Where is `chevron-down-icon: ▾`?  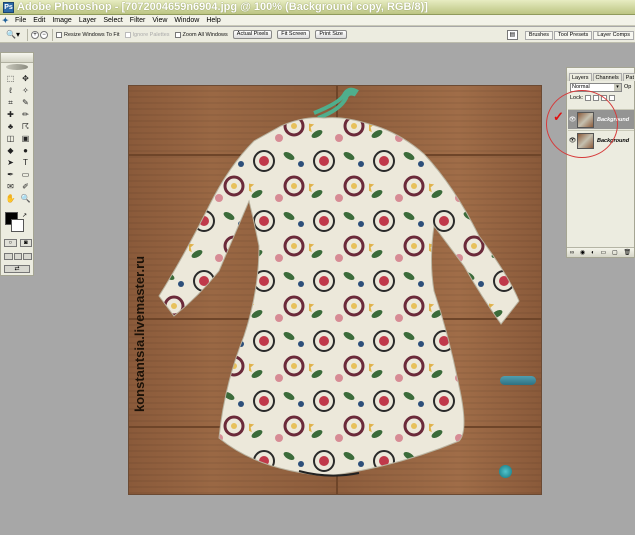 chevron-down-icon: ▾ is located at coordinates (617, 87).